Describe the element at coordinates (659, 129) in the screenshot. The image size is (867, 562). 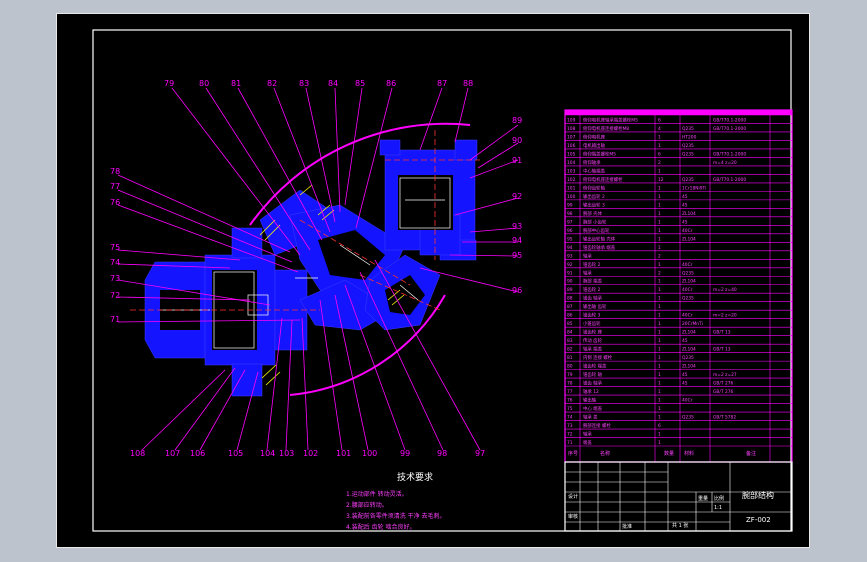
I see `bom-cell: 4` at that location.